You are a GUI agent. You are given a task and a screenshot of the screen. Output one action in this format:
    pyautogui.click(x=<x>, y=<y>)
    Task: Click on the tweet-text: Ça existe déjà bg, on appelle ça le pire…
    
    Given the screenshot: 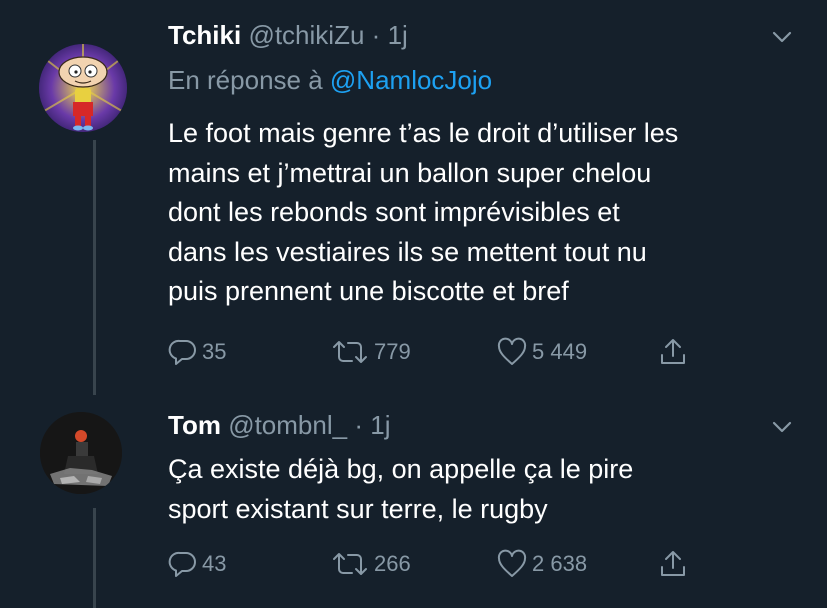 What is the action you would take?
    pyautogui.click(x=401, y=489)
    